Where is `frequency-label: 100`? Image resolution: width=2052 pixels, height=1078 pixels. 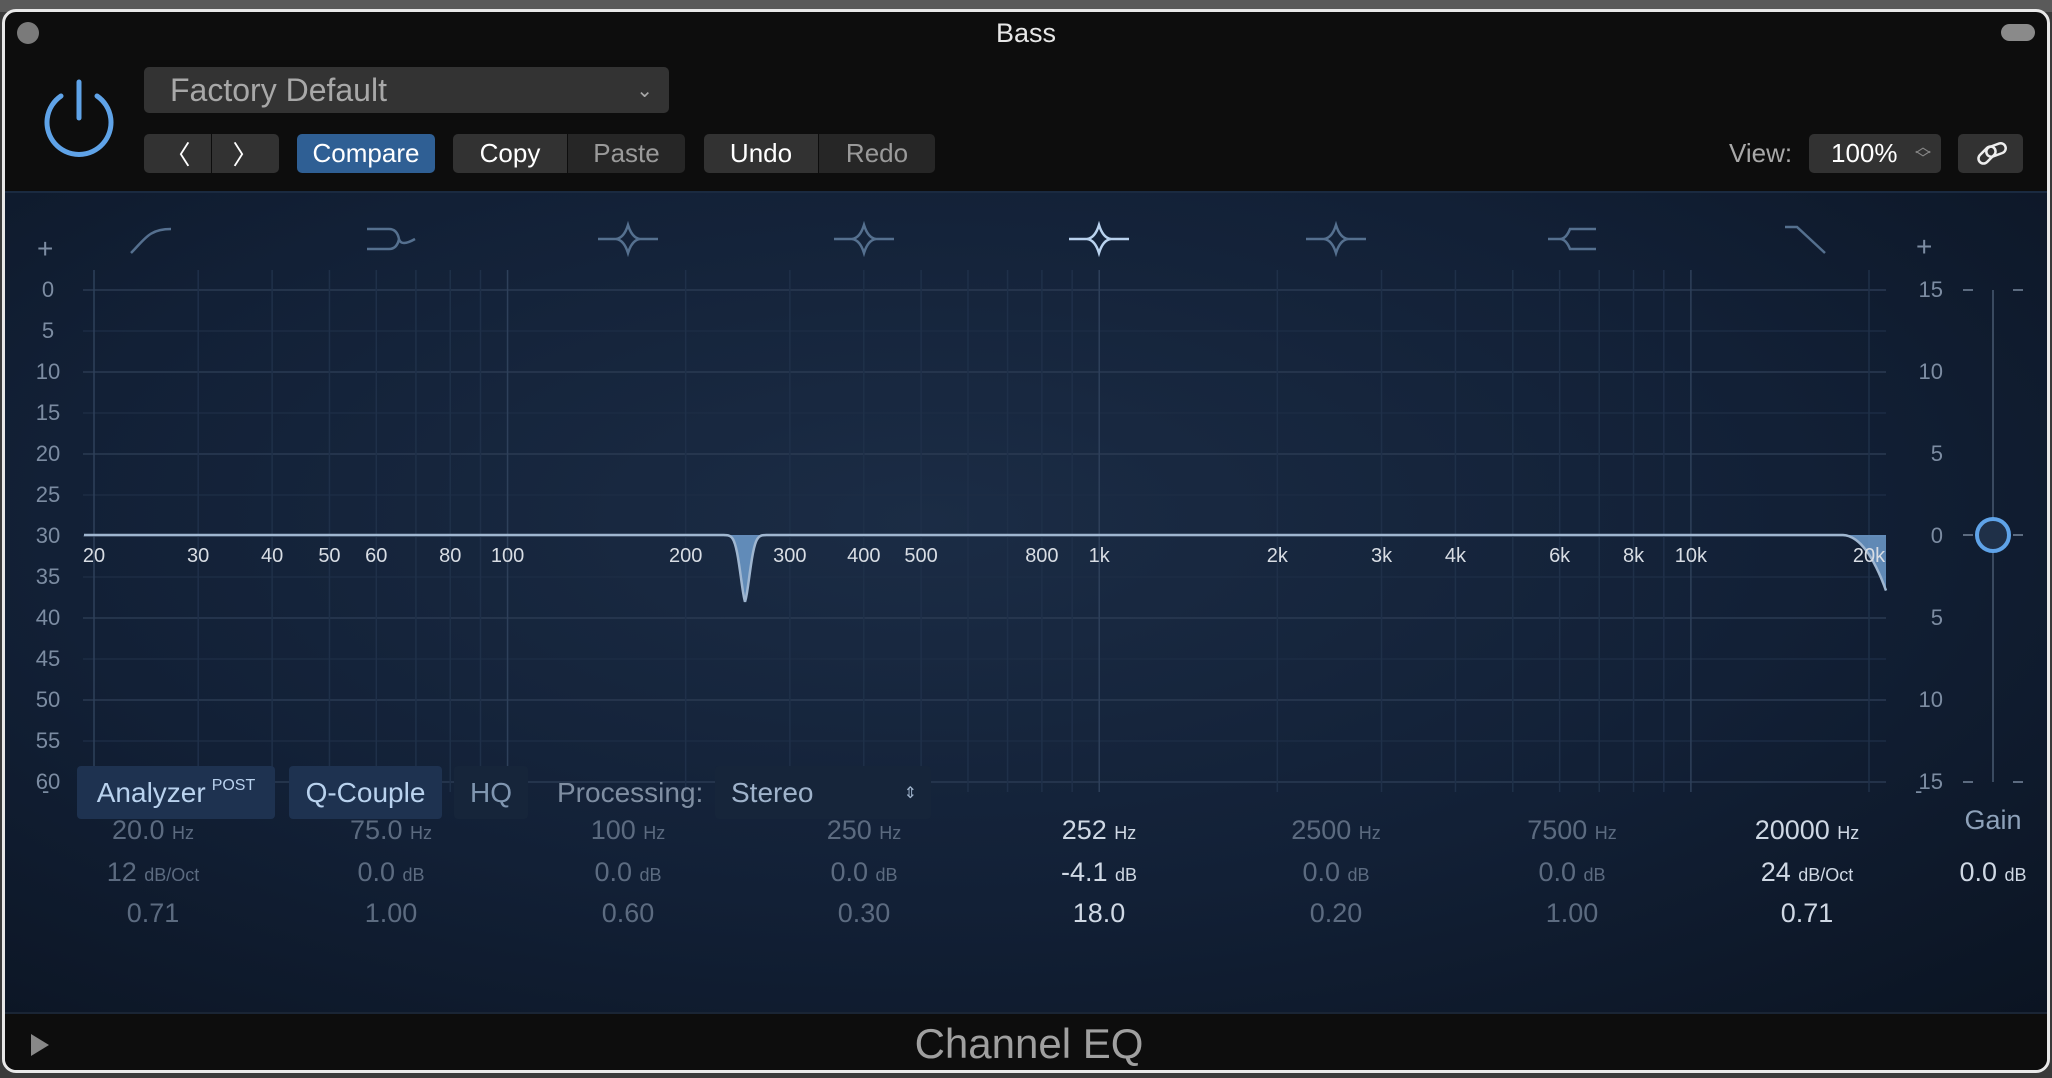 frequency-label: 100 is located at coordinates (507, 556).